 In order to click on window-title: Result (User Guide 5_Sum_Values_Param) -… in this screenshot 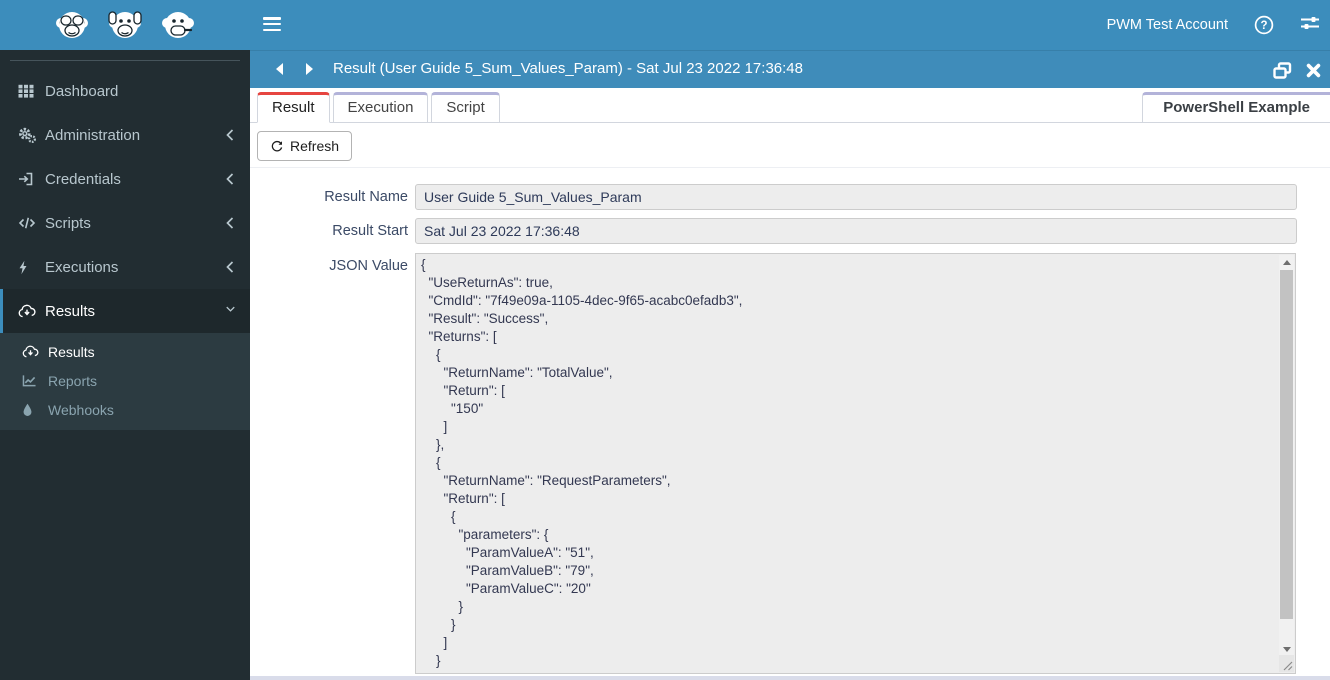, I will do `click(568, 68)`.